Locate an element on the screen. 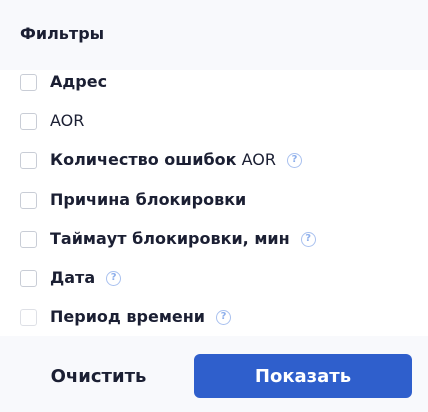 This screenshot has height=412, width=428. filter-row-error-count: Количество ошибок AOR ? is located at coordinates (214, 160).